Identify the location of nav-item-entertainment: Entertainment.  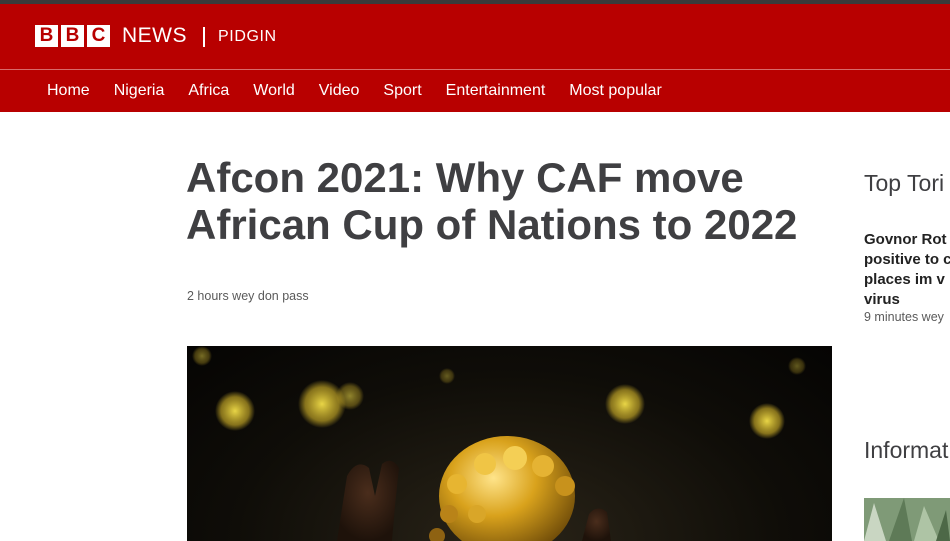
(496, 91).